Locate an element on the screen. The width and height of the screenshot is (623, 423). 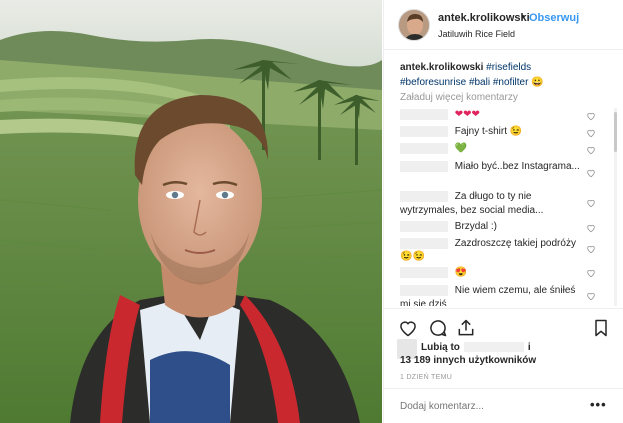
location-link: Jatiluwih Rice Field is located at coordinates (476, 34).